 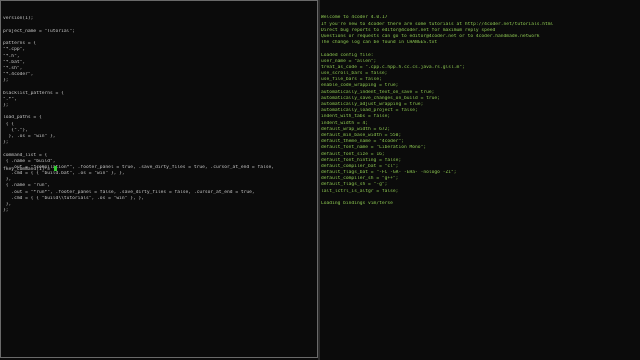 I want to click on command-line: fkey_command[1] =, so click(x=30, y=169).